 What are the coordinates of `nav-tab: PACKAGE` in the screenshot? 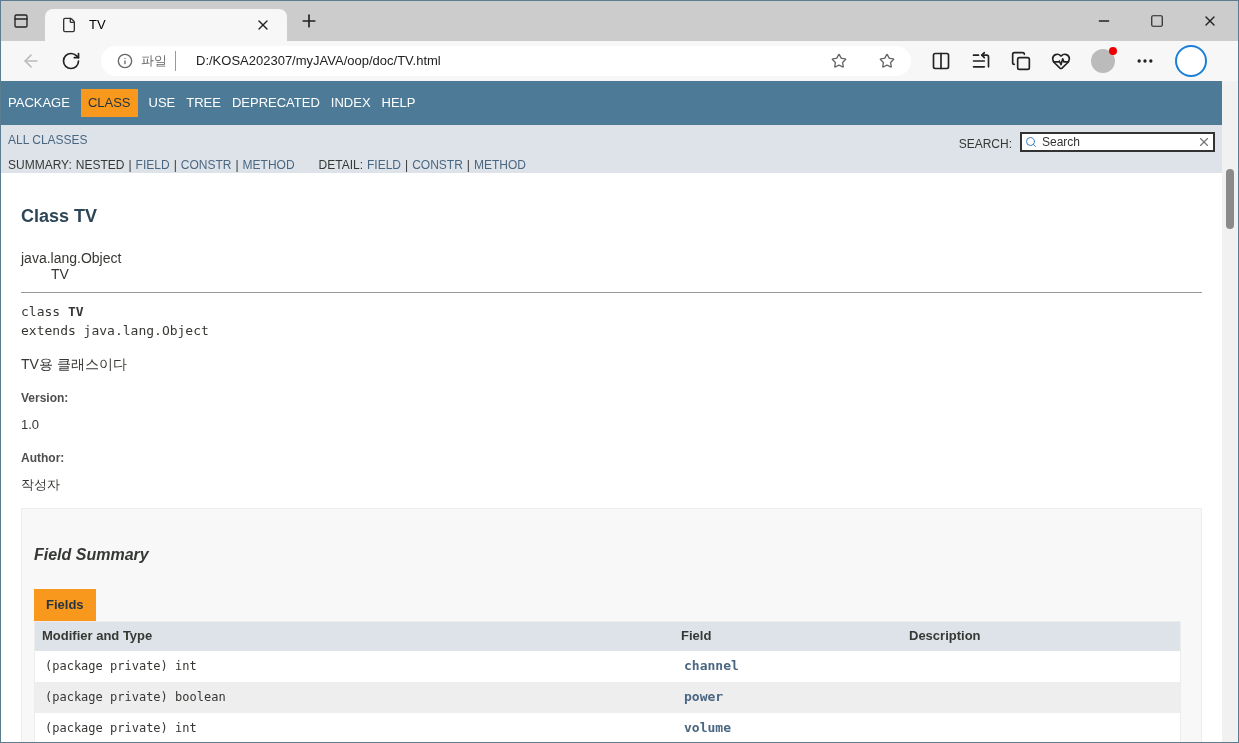 It's located at (39, 103).